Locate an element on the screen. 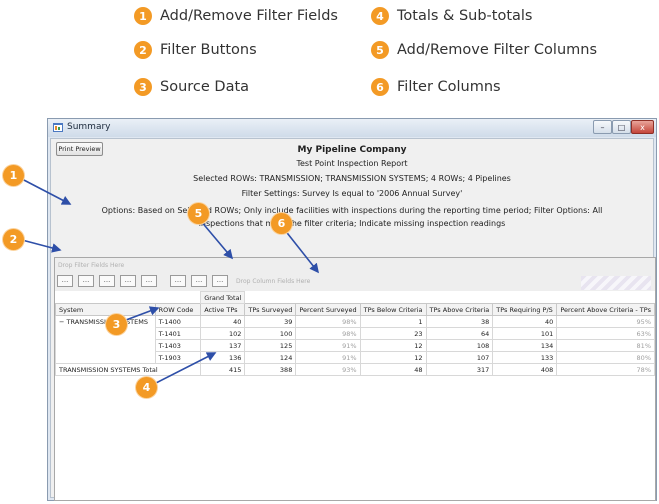 Image resolution: width=659 pixels, height=504 pixels. callout-2: 2 is located at coordinates (13, 239).